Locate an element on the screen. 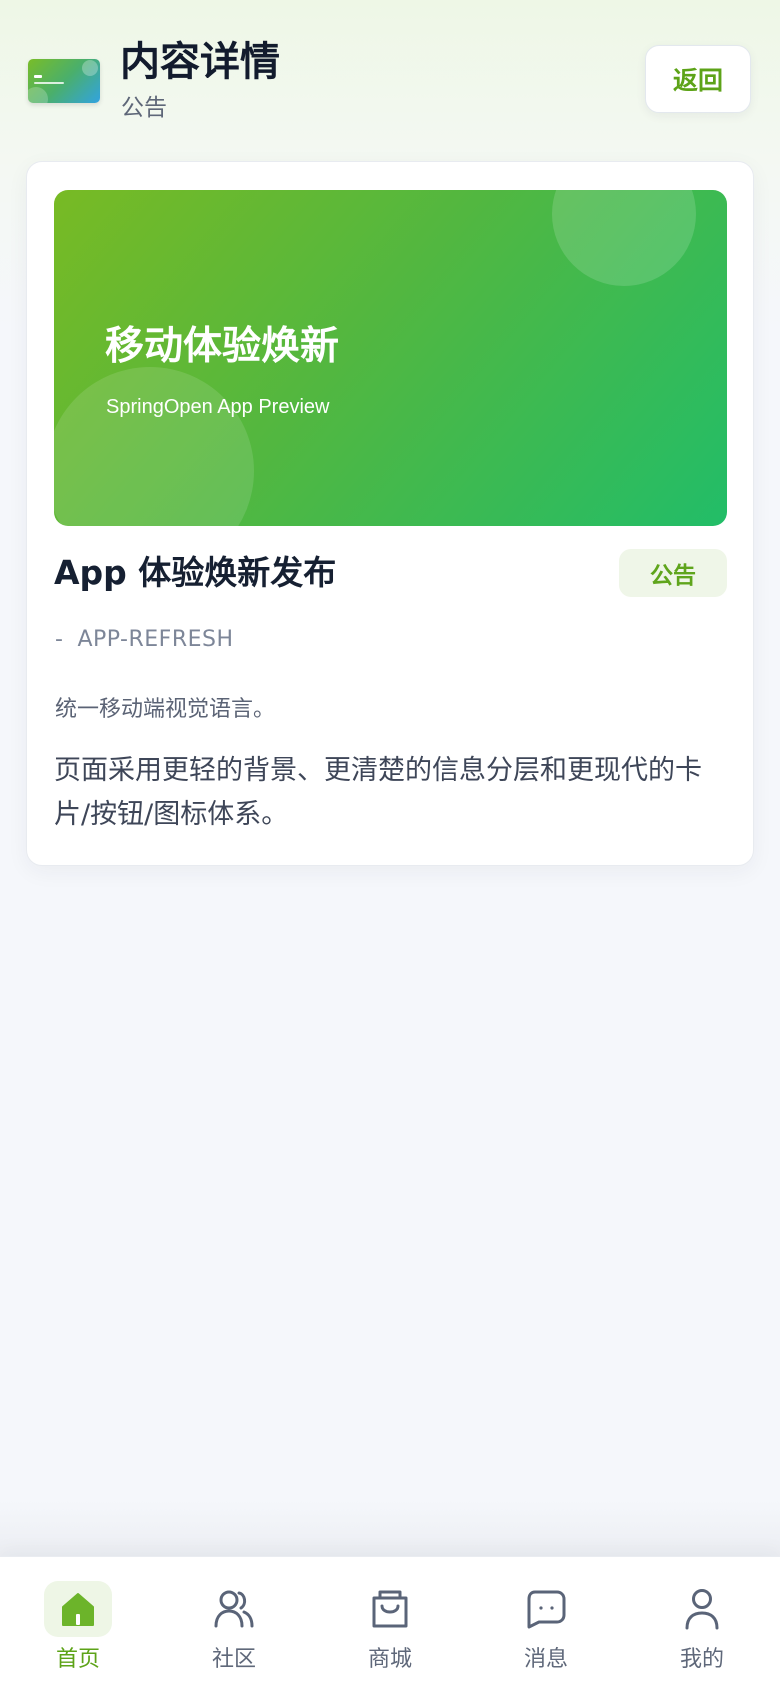 Image resolution: width=780 pixels, height=1689 pixels. back-button: 返回 is located at coordinates (698, 79).